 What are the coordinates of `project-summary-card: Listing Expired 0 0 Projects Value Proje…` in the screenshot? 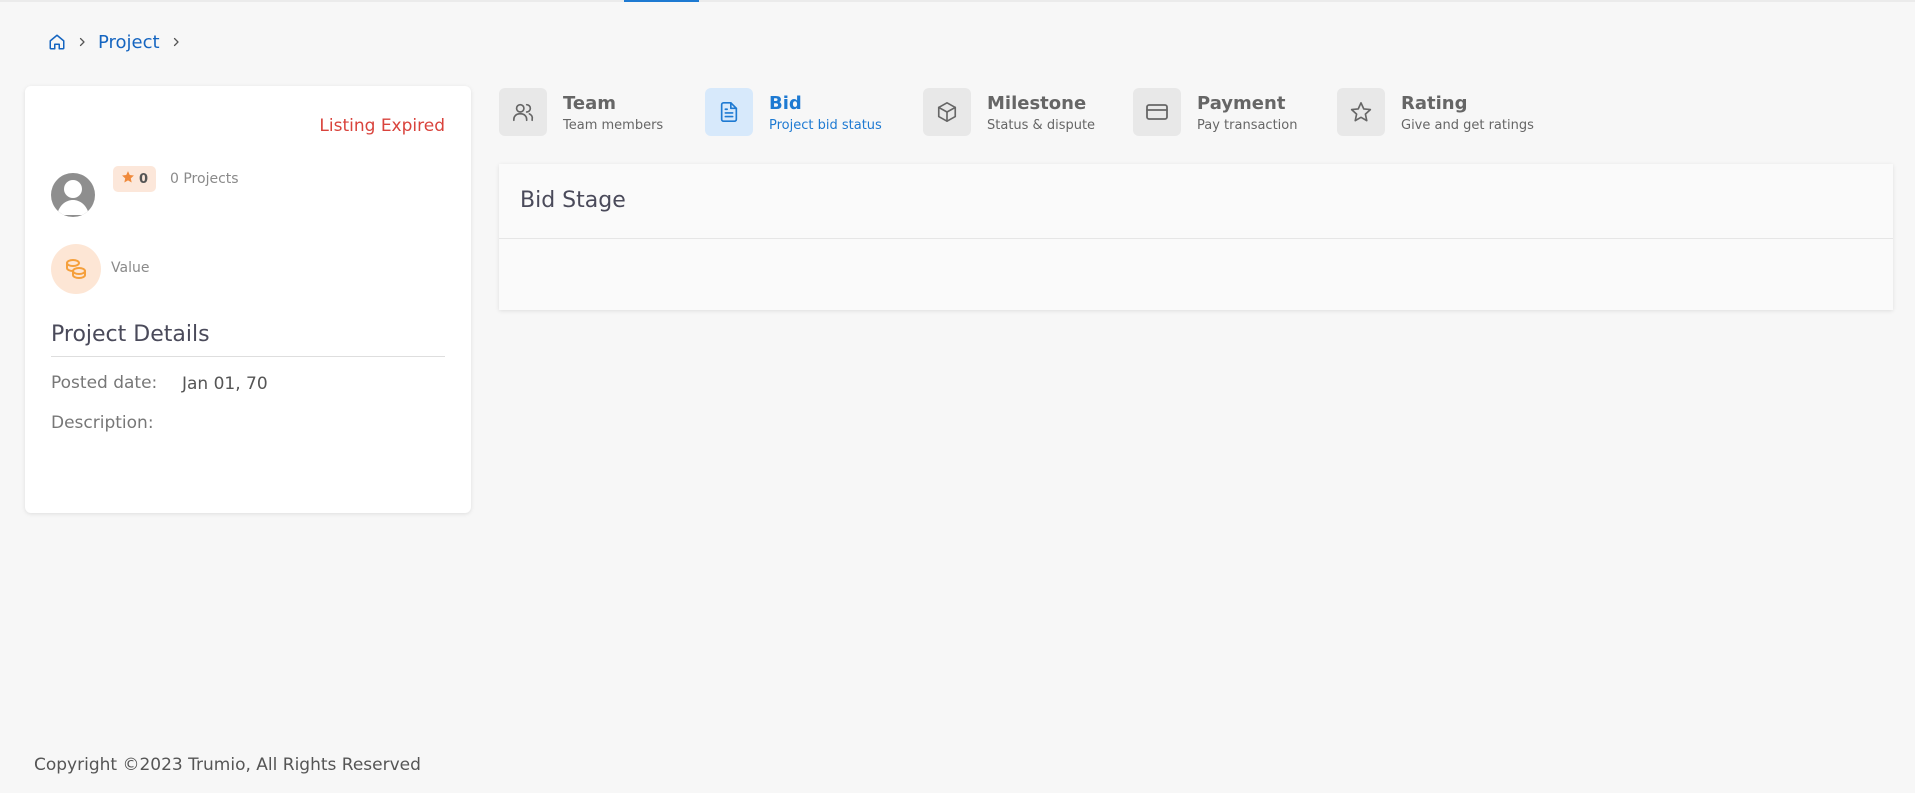 It's located at (248, 299).